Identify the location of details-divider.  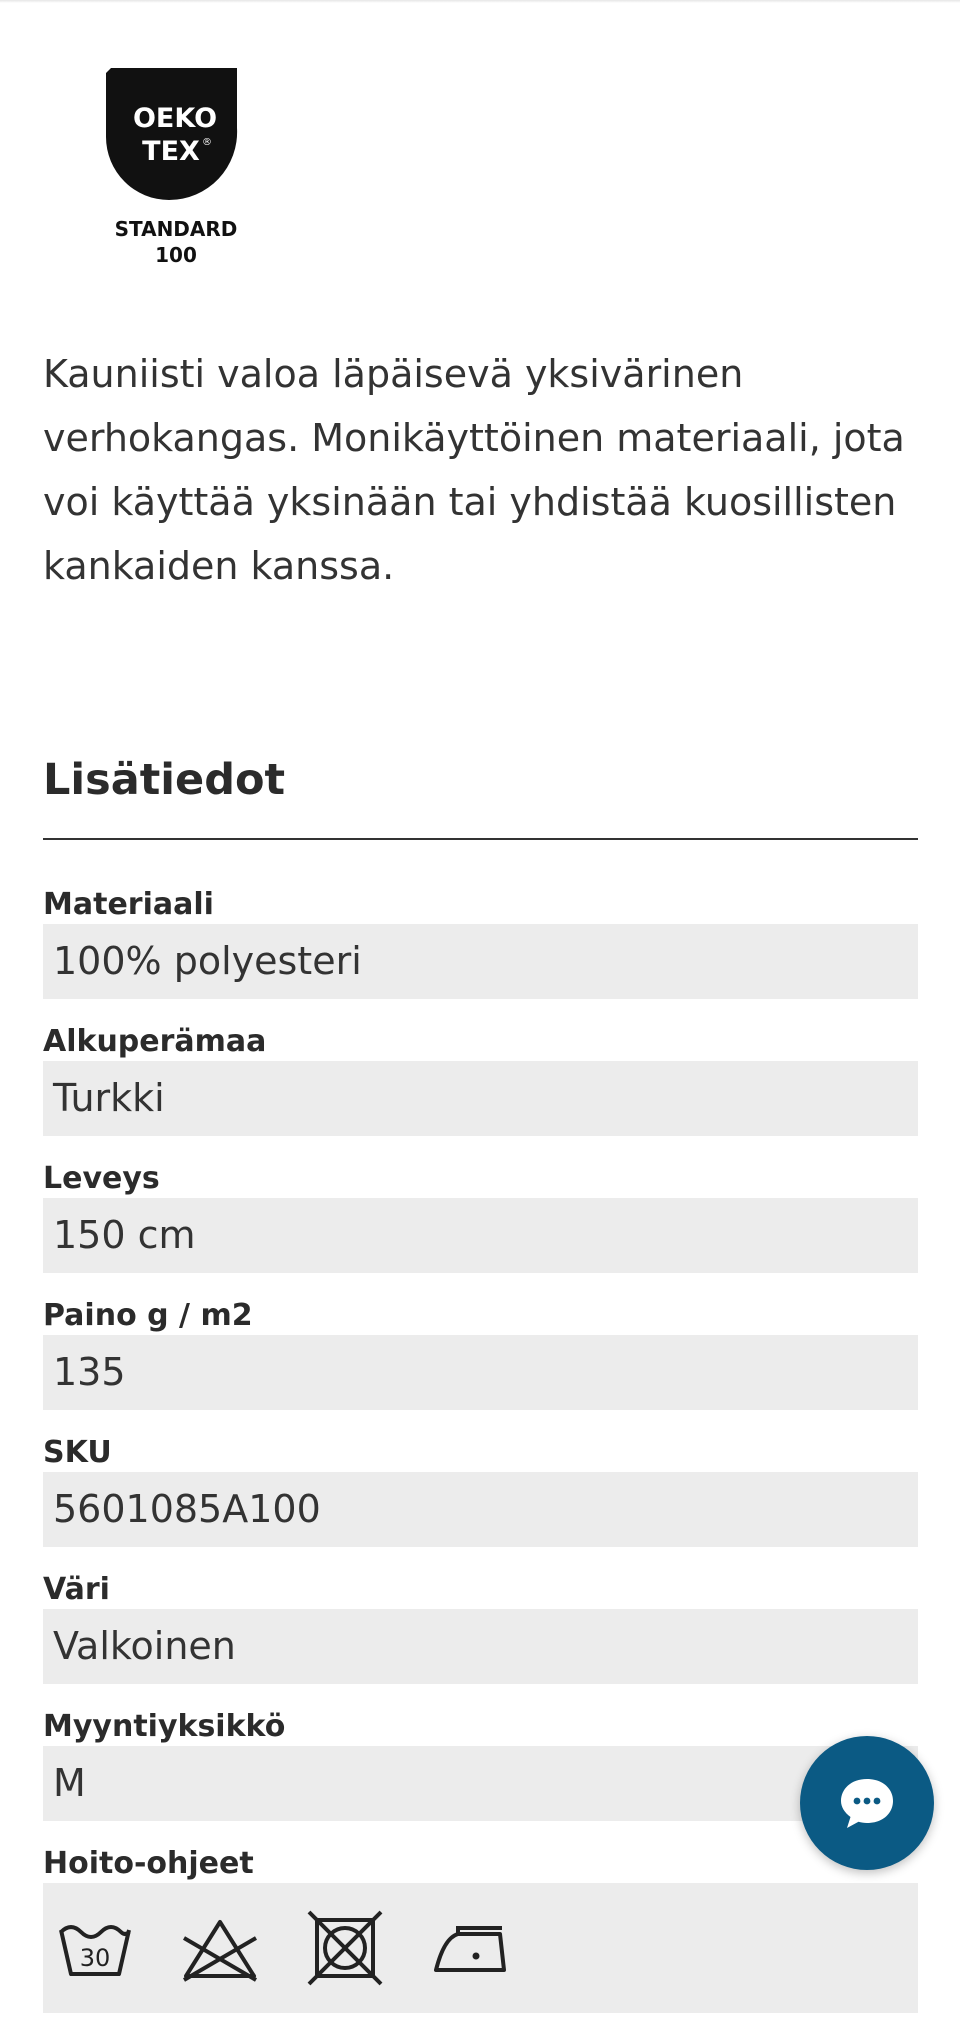
(480, 839).